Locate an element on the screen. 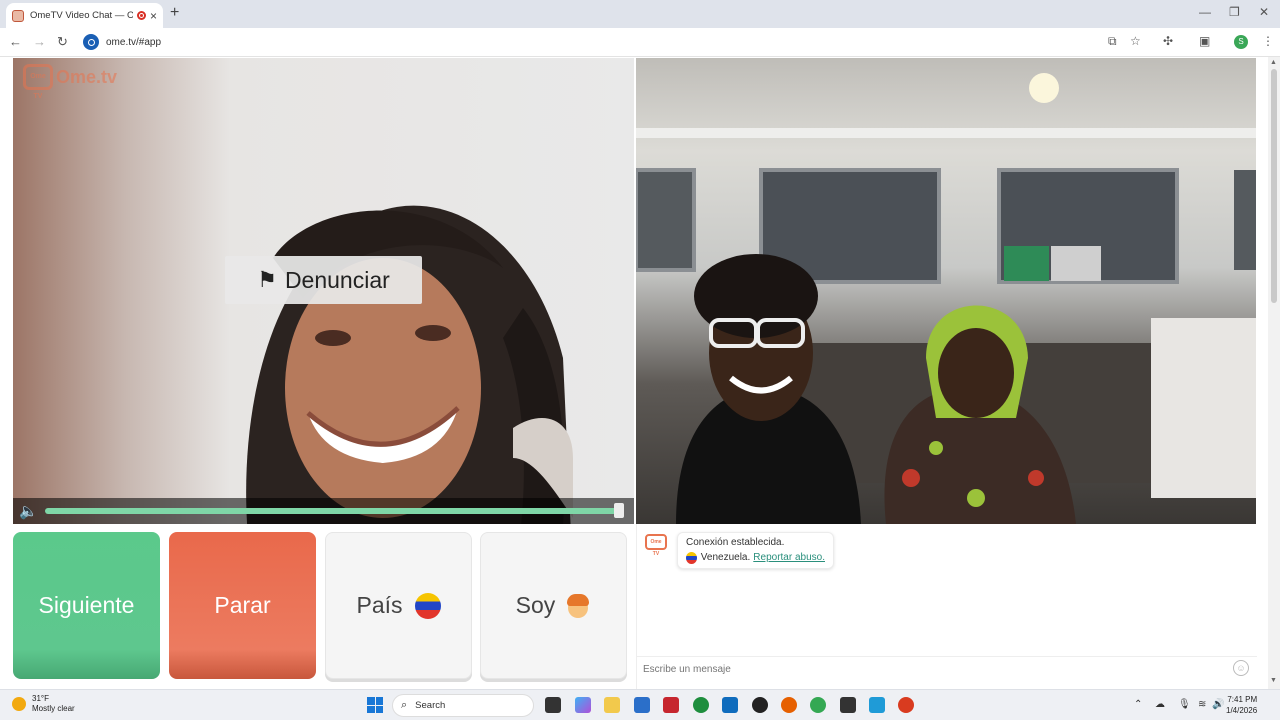 This screenshot has height=720, width=1280. gender-button-label: Soy is located at coordinates (535, 605).